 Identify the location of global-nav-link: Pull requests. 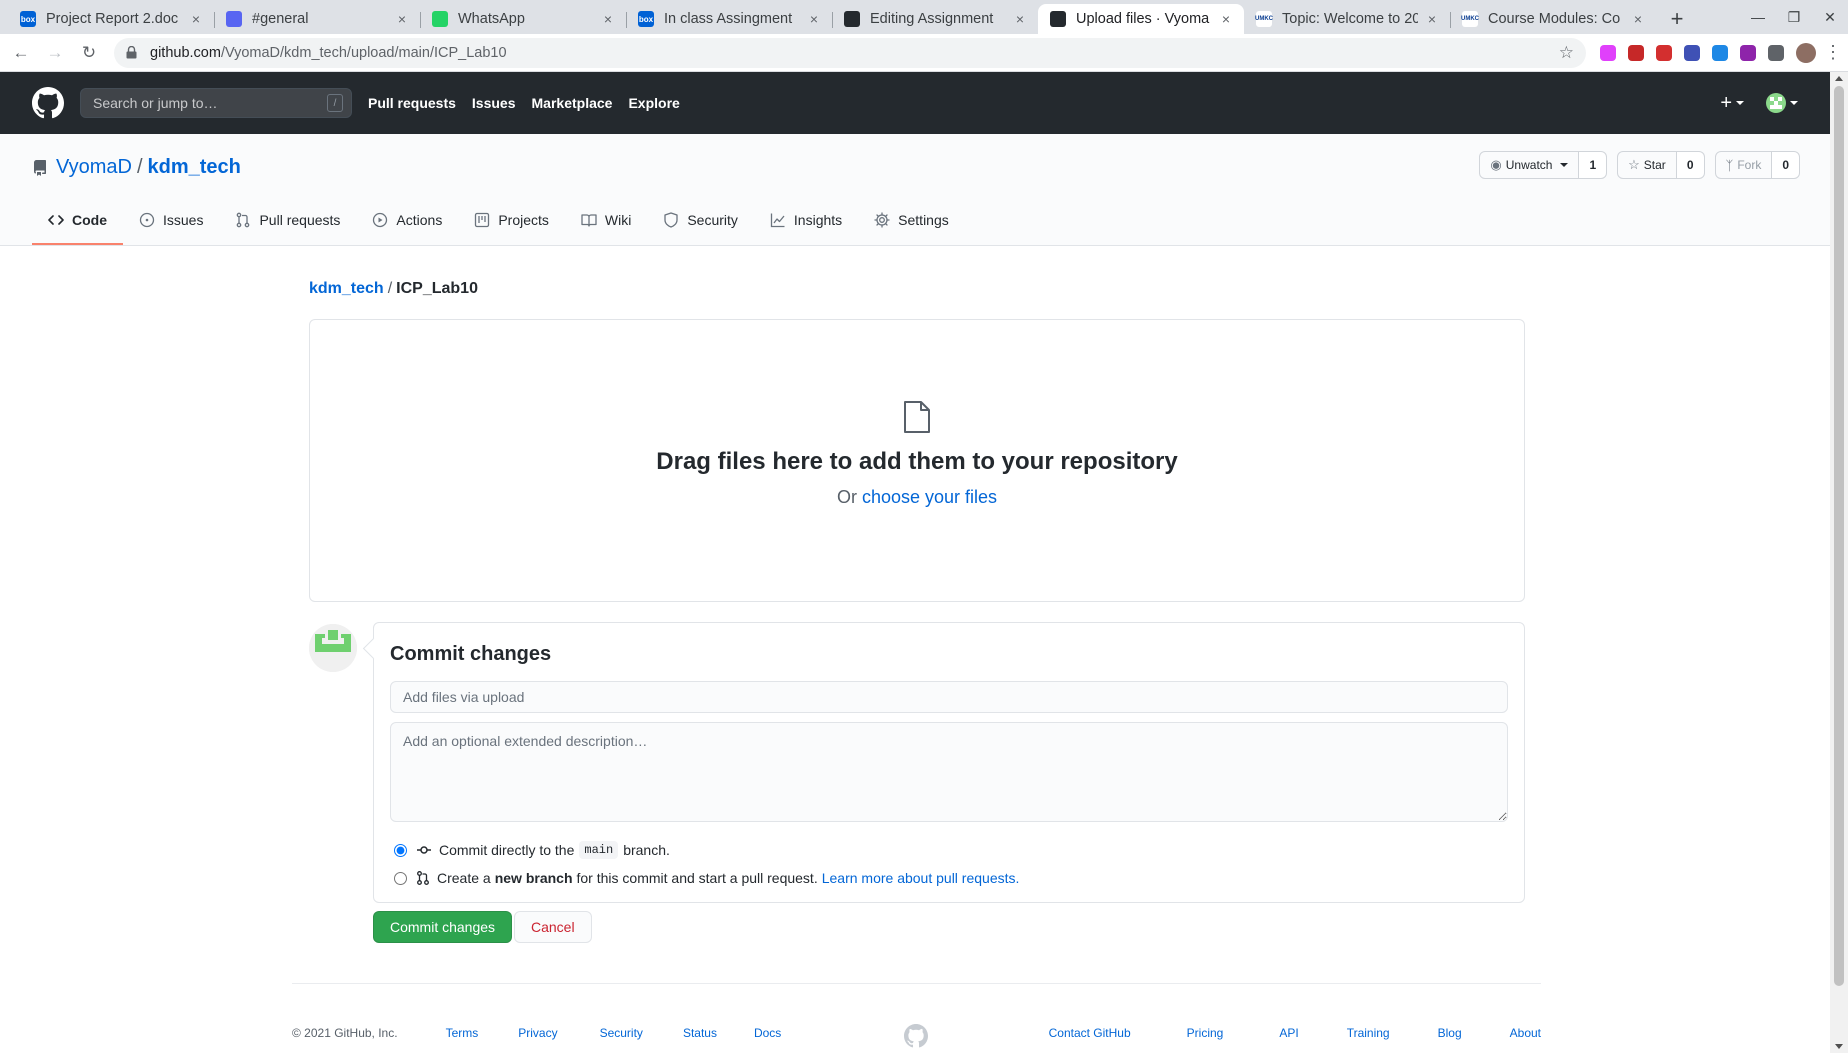
(412, 103).